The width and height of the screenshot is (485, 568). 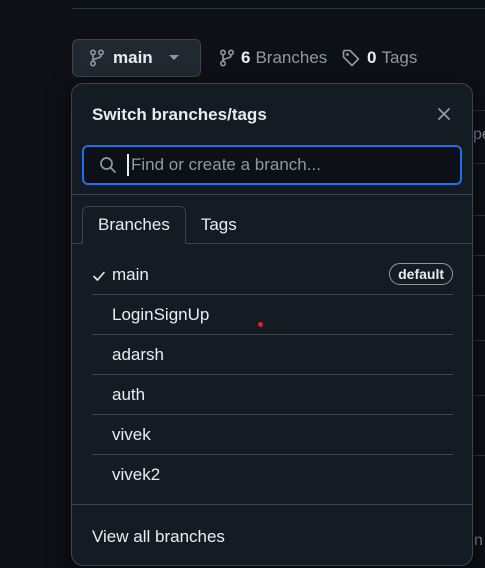 I want to click on cursor-dot, so click(x=260, y=324).